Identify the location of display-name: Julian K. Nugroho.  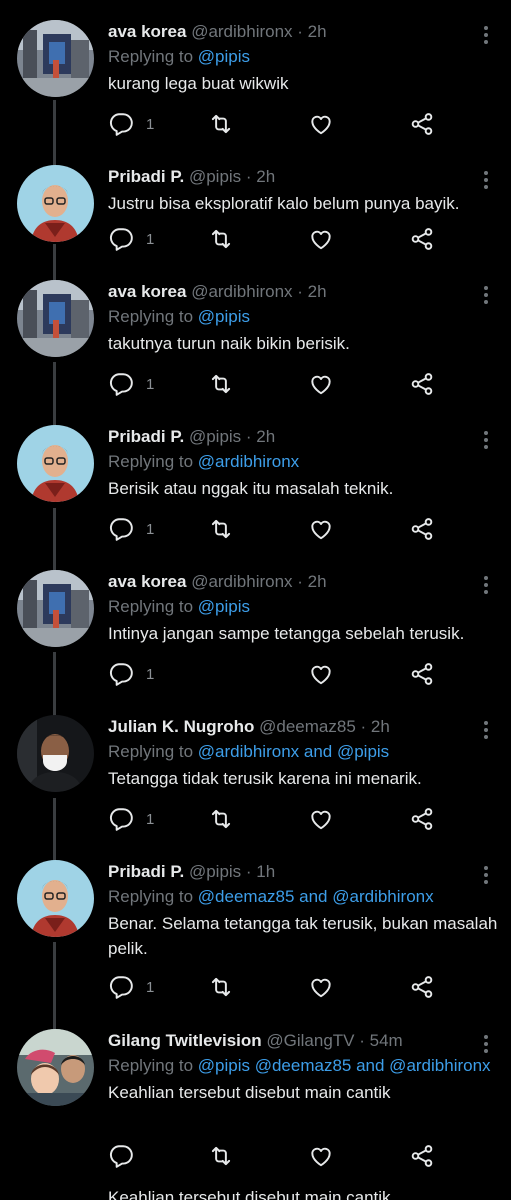
(181, 726).